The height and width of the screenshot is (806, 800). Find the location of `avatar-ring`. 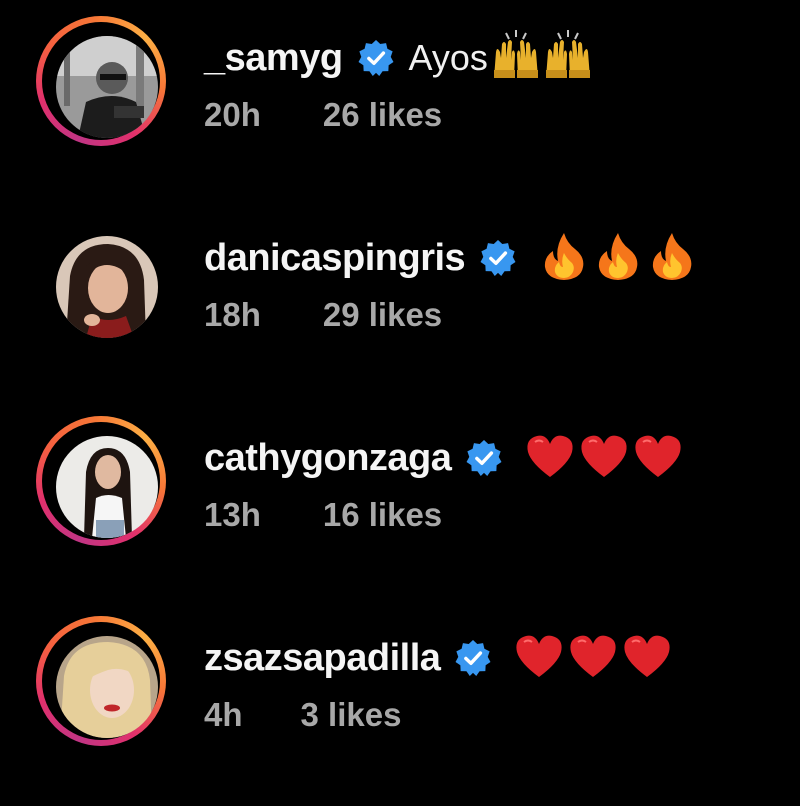

avatar-ring is located at coordinates (101, 281).